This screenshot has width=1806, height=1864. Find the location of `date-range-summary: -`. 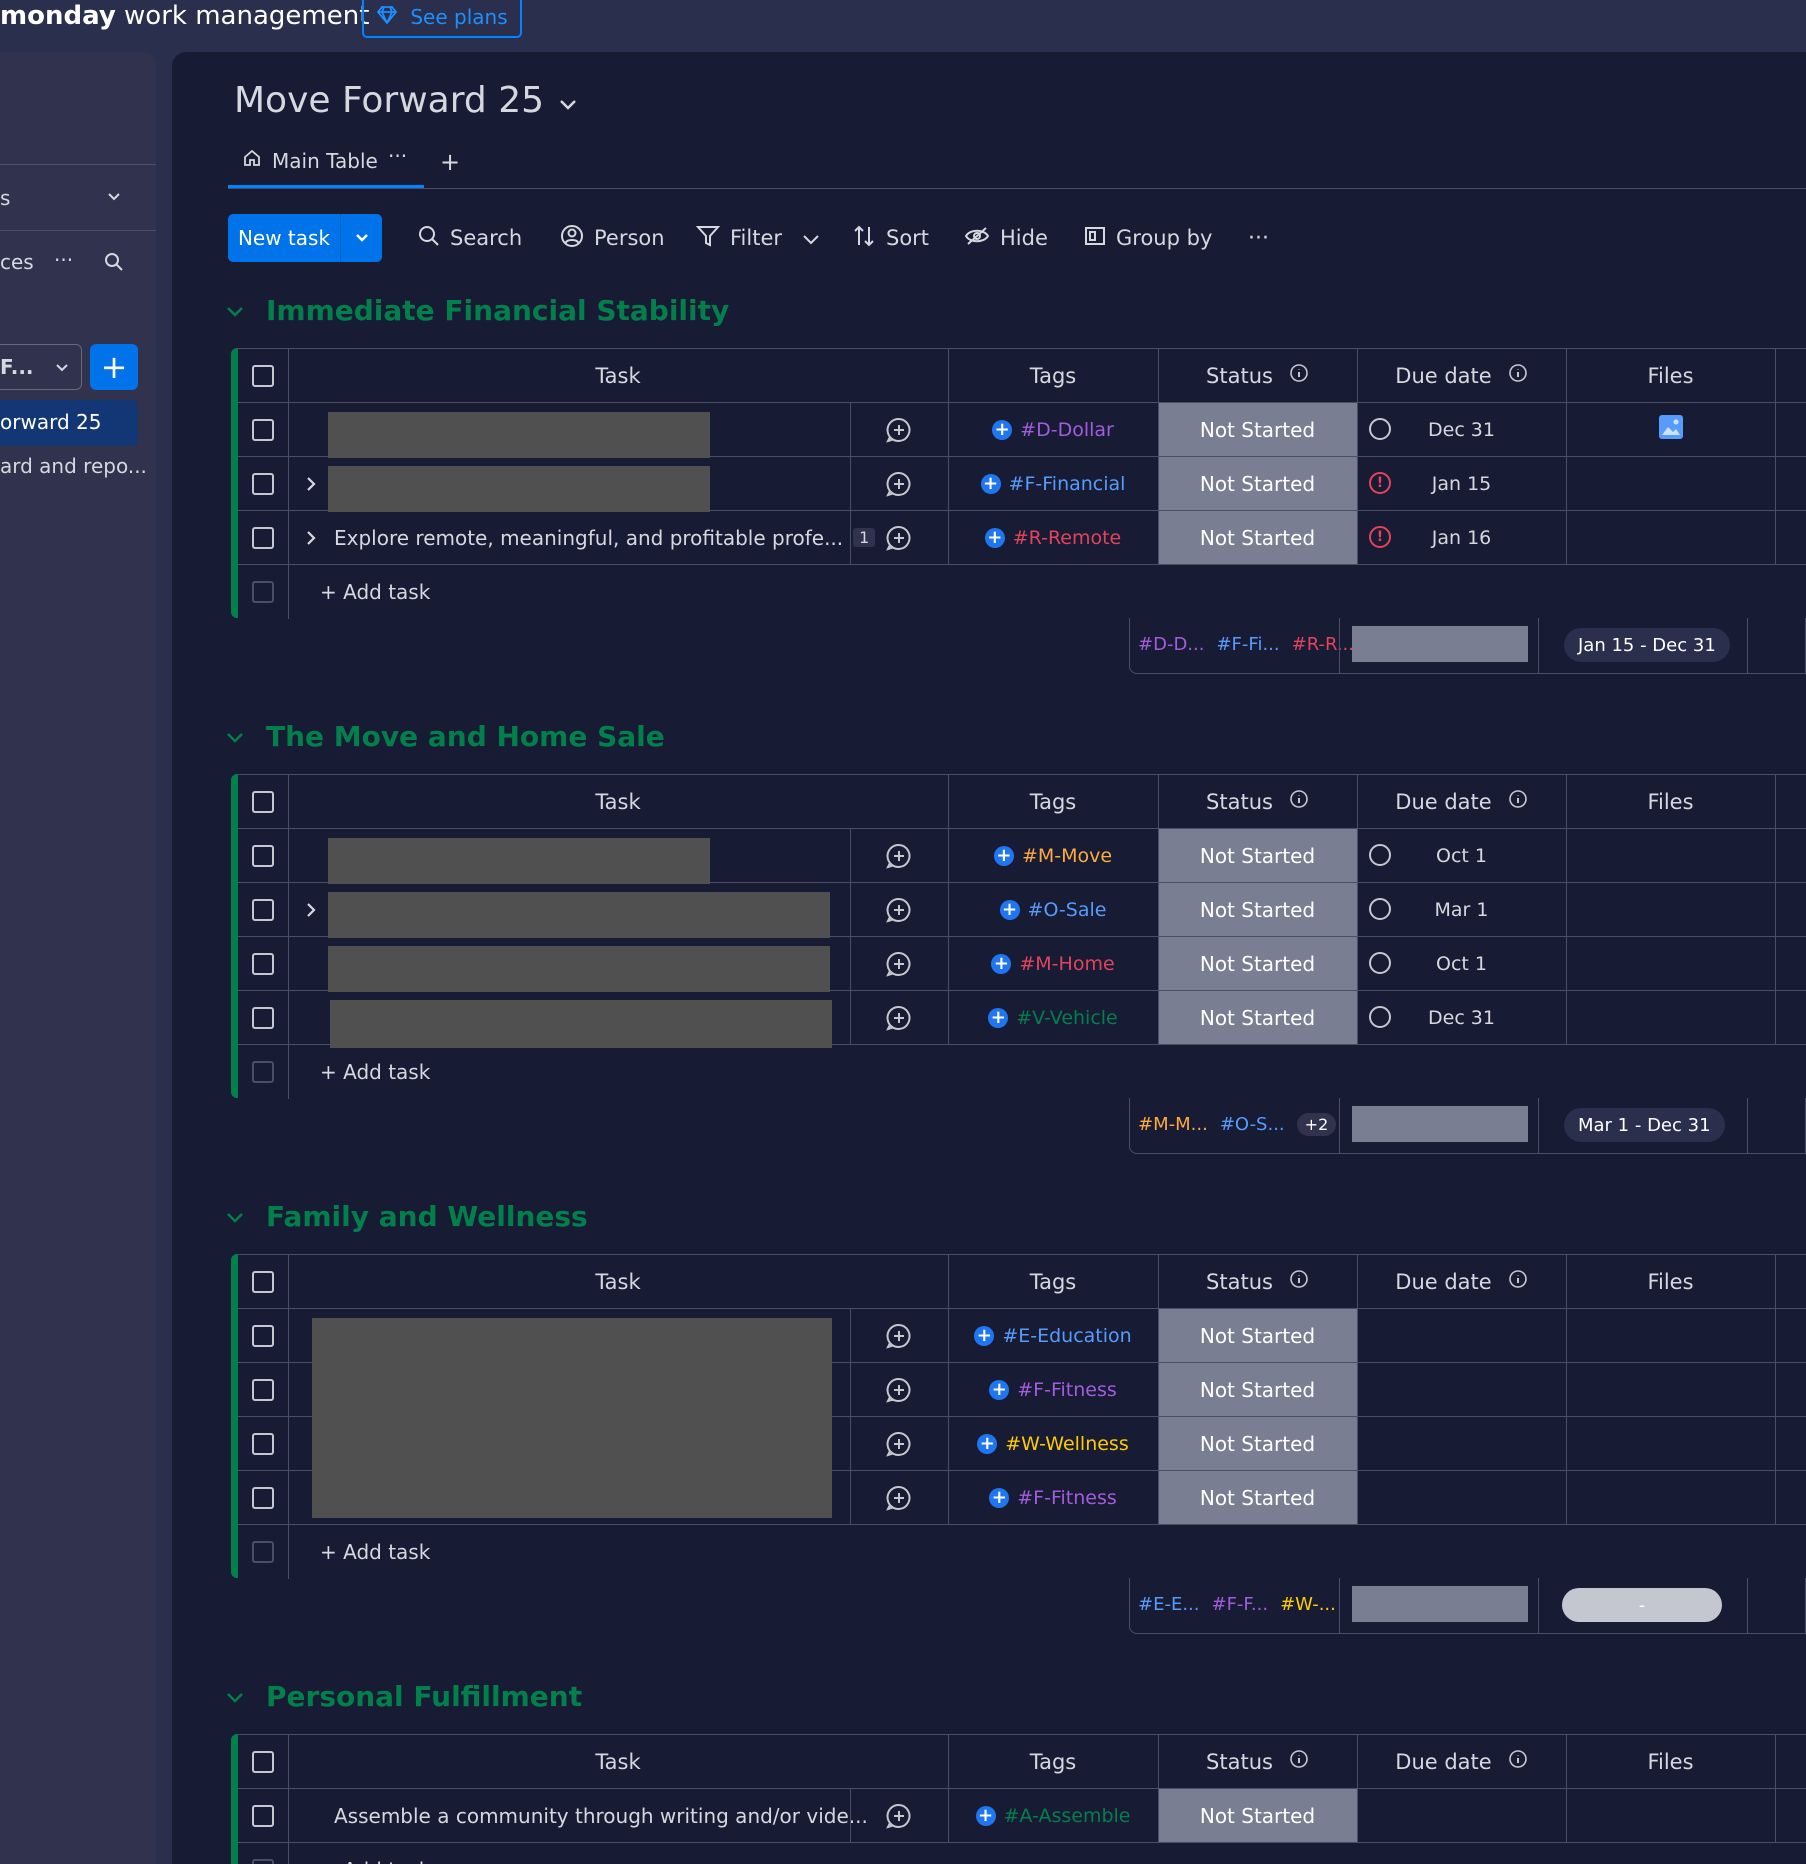

date-range-summary: - is located at coordinates (1642, 1605).